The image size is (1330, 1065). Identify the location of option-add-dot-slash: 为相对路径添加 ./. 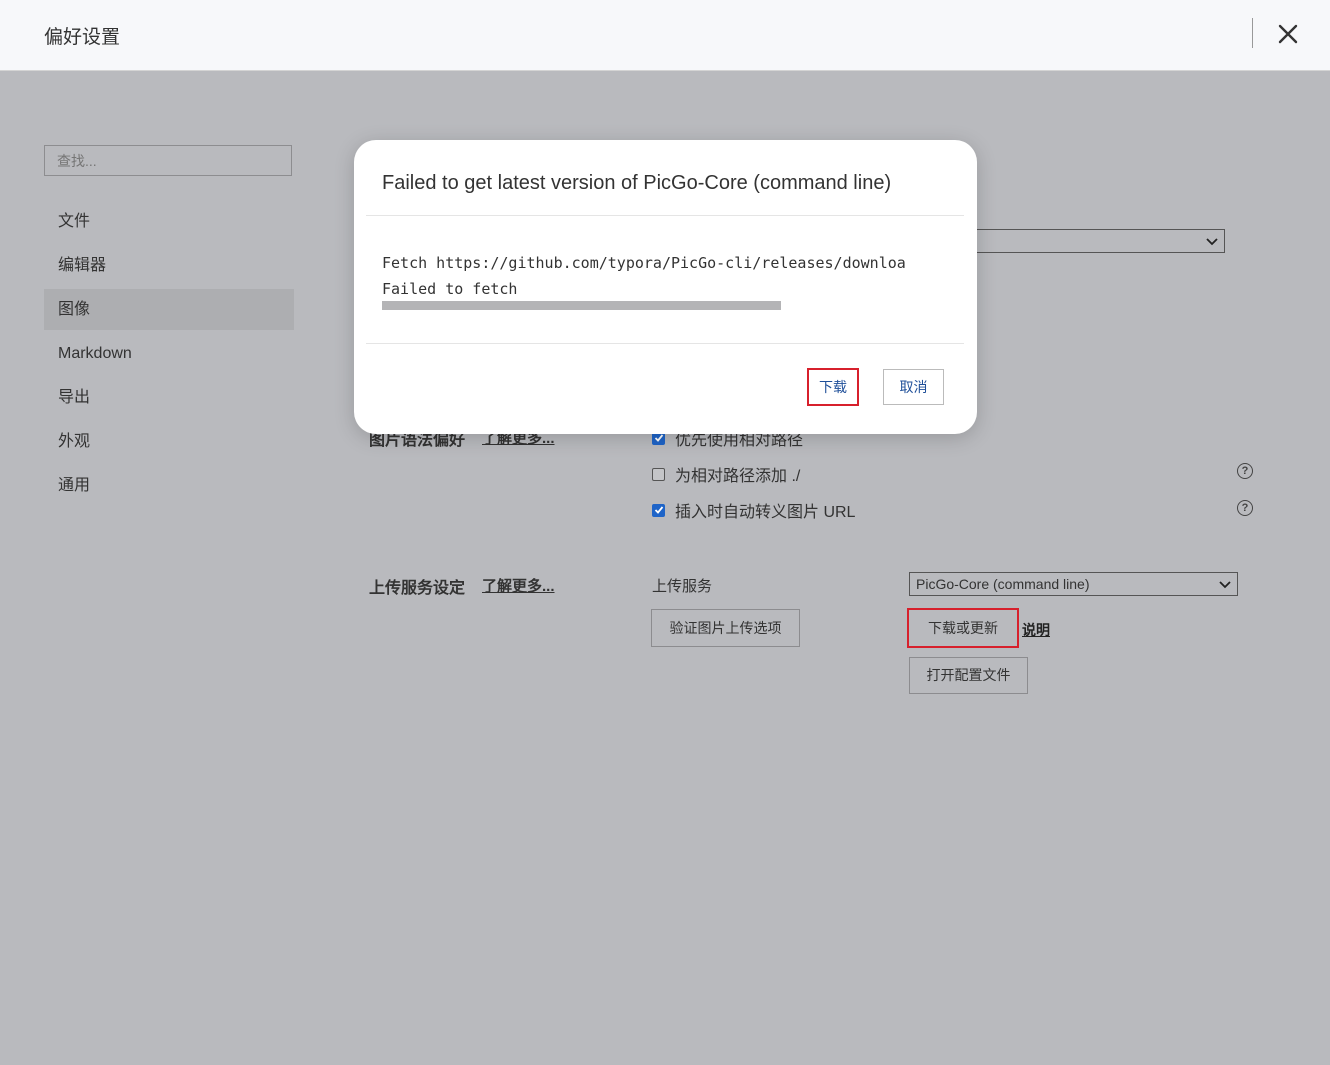
(726, 474).